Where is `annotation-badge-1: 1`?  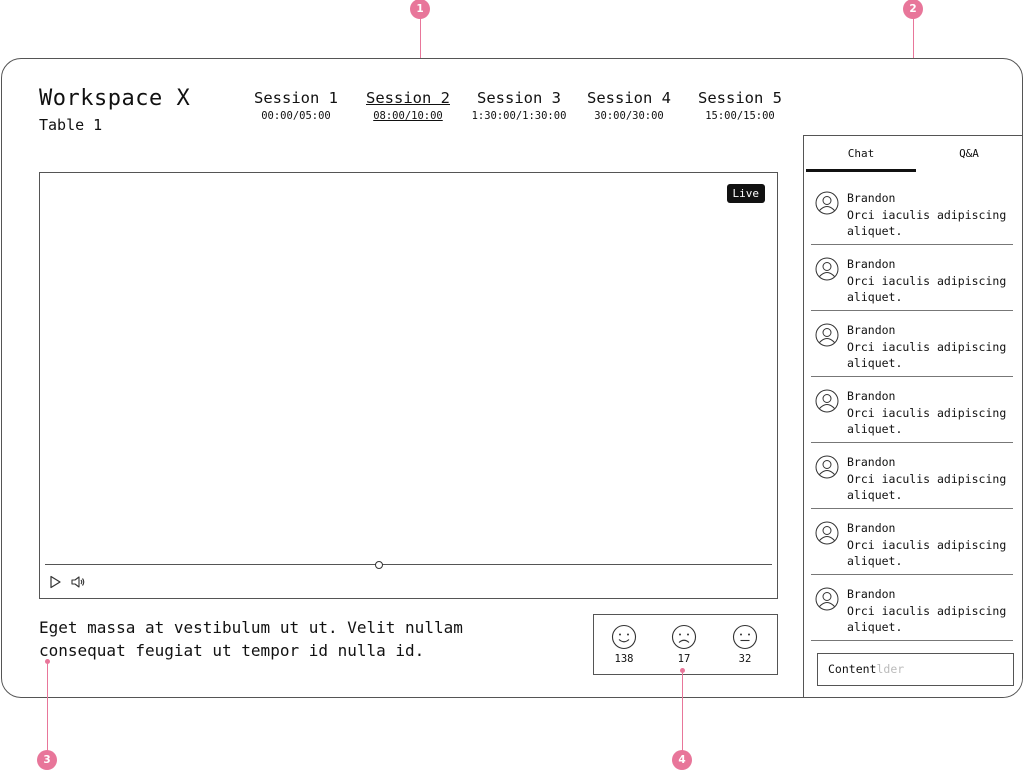
annotation-badge-1: 1 is located at coordinates (420, 9).